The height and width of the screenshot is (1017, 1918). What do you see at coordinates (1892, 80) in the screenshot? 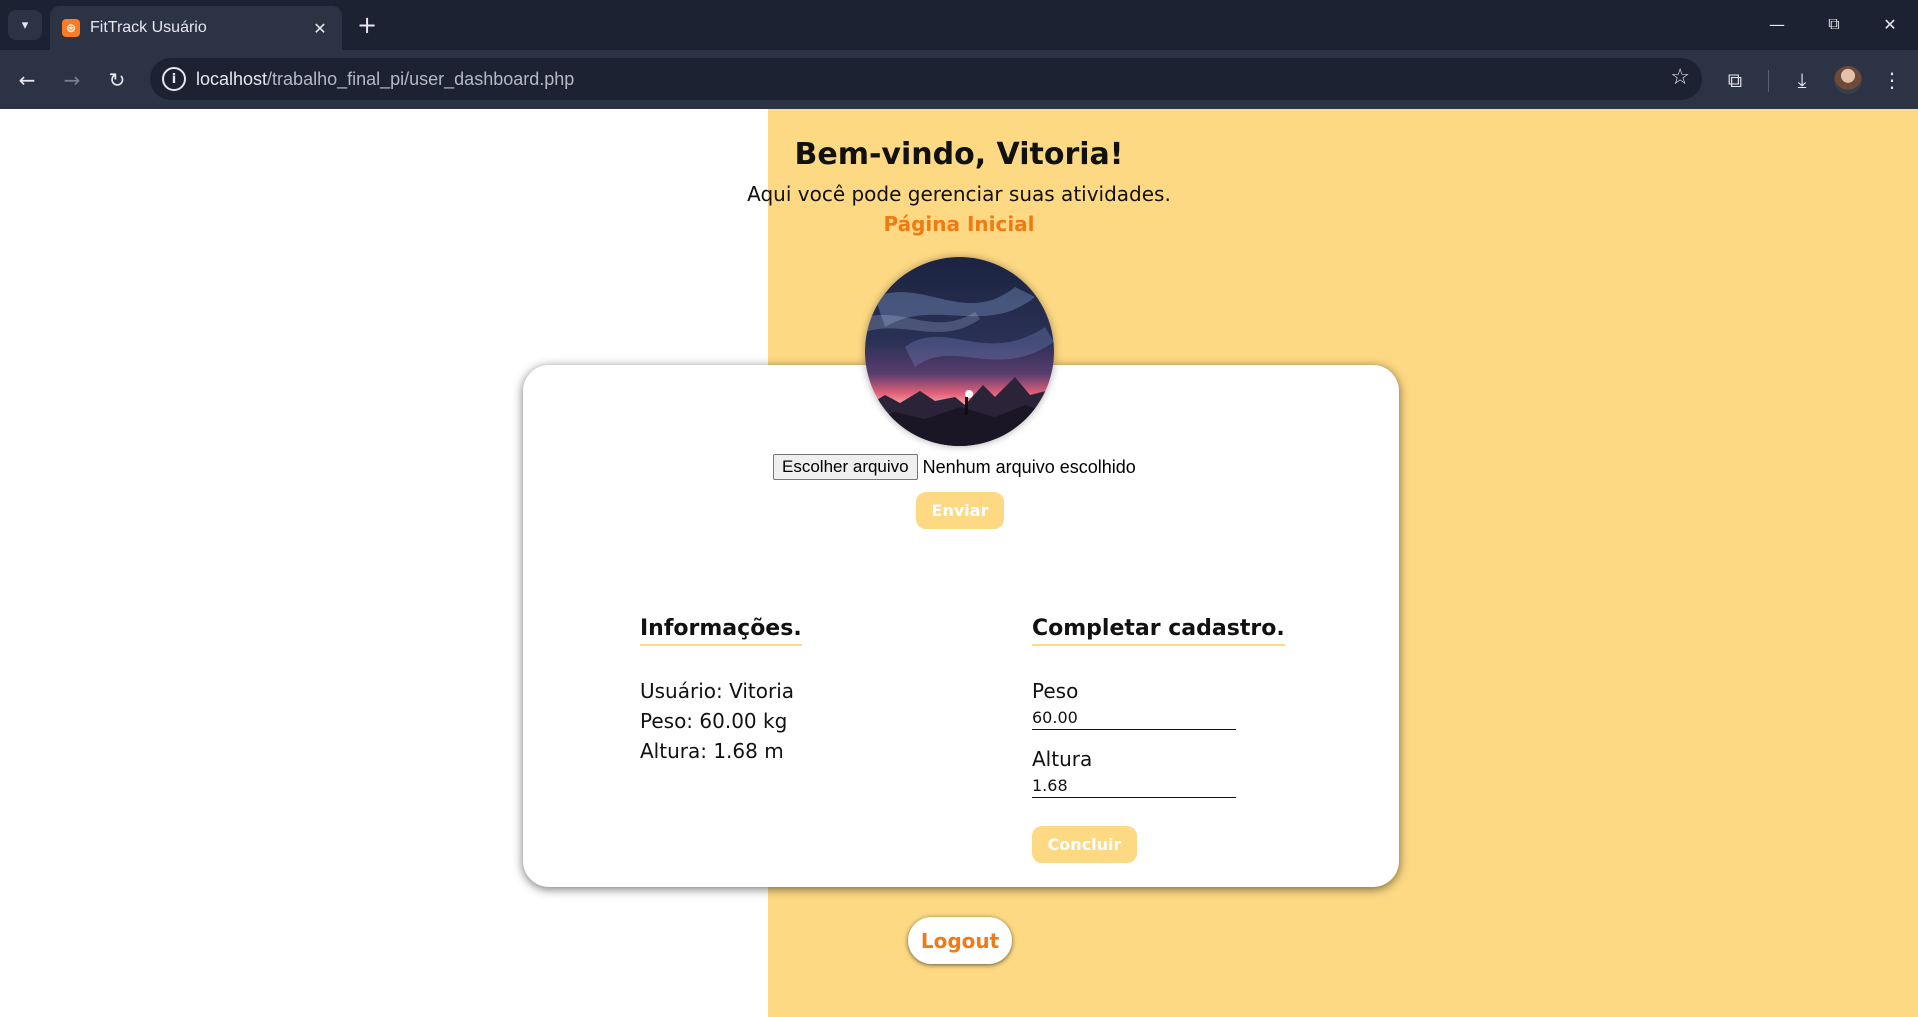
I see `more-menu-icon: ⋮` at bounding box center [1892, 80].